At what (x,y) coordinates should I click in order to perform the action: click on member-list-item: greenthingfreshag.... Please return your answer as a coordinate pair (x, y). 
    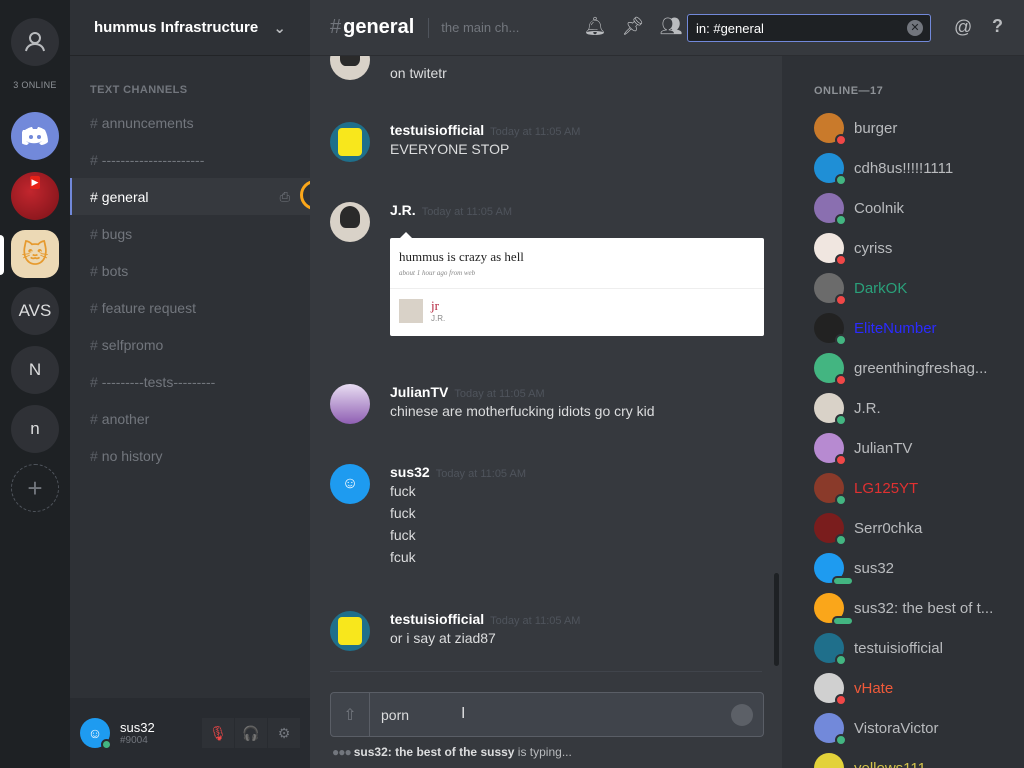
    Looking at the image, I should click on (914, 369).